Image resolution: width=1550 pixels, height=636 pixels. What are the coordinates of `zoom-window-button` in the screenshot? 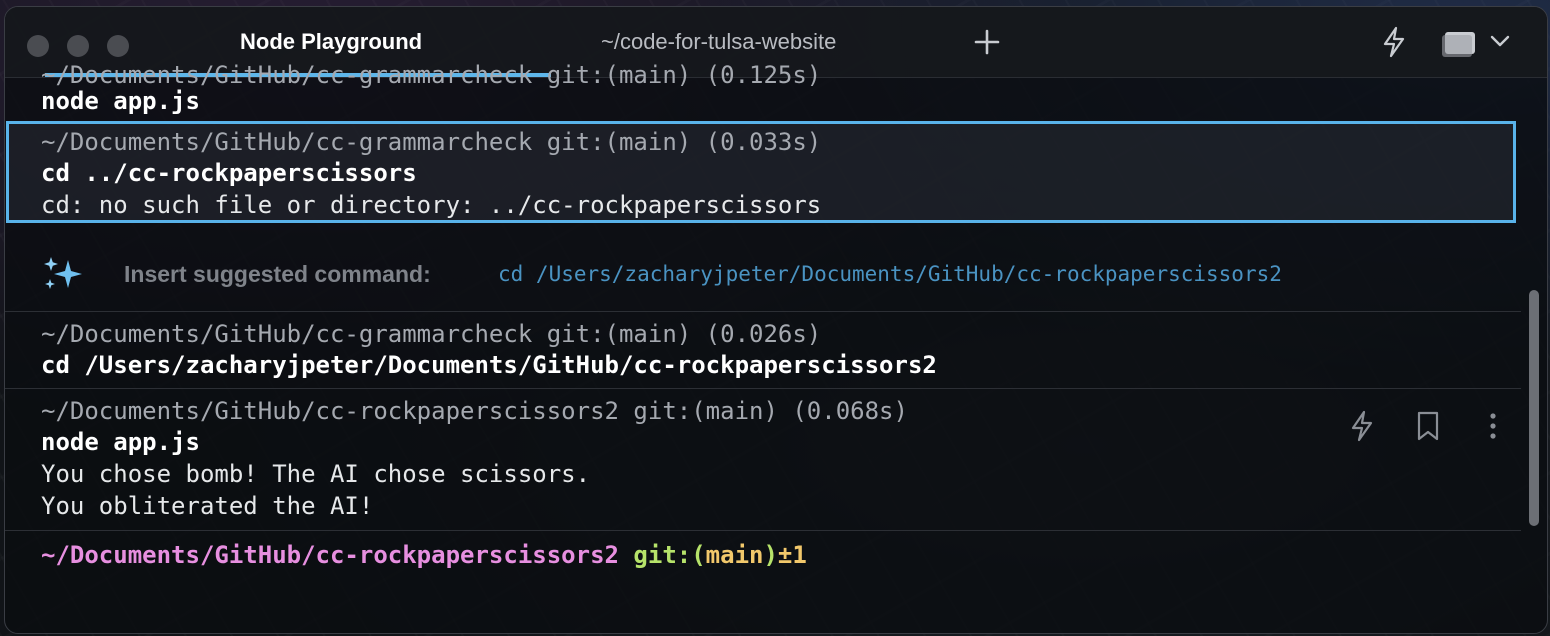 It's located at (118, 46).